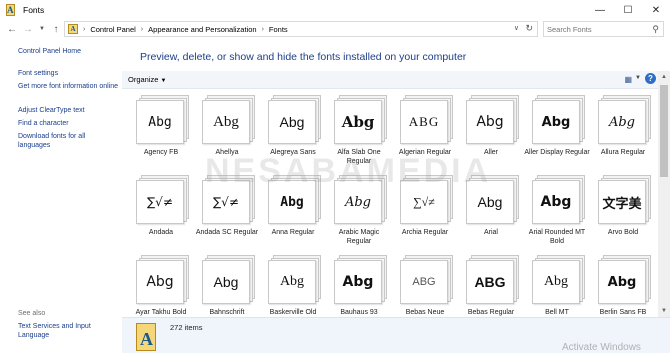 The image size is (670, 353). I want to click on more-font-info-link: Get more font information online, so click(68, 87).